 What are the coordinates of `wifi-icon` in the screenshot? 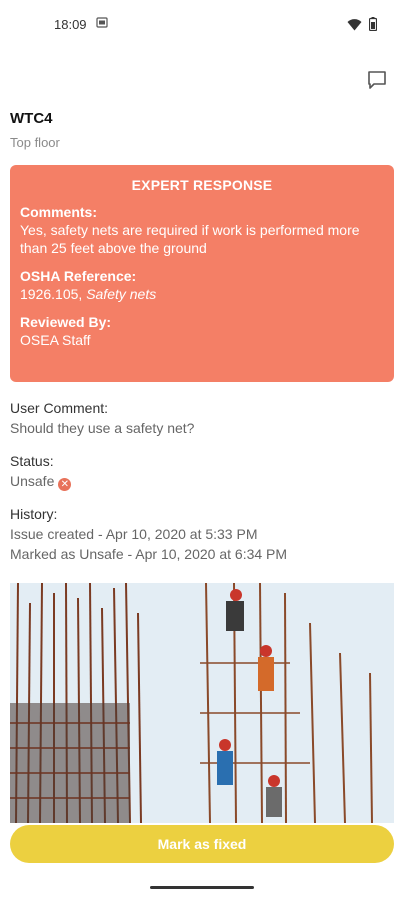 It's located at (354, 27).